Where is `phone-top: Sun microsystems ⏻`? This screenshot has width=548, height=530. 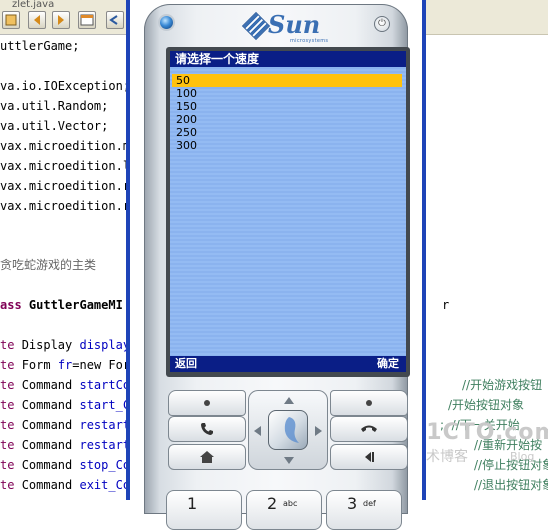
phone-top: Sun microsystems ⏻ is located at coordinates (276, 25).